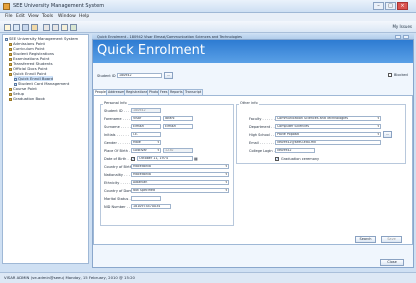 The width and height of the screenshot is (416, 283). I want to click on paste-icon, so click(64, 27).